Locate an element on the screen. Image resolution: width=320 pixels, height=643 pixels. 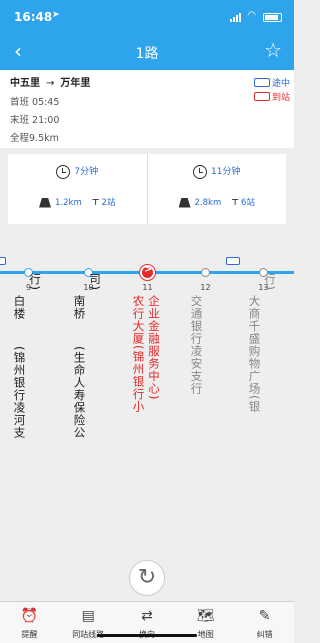
stop-dot is located at coordinates (205, 272).